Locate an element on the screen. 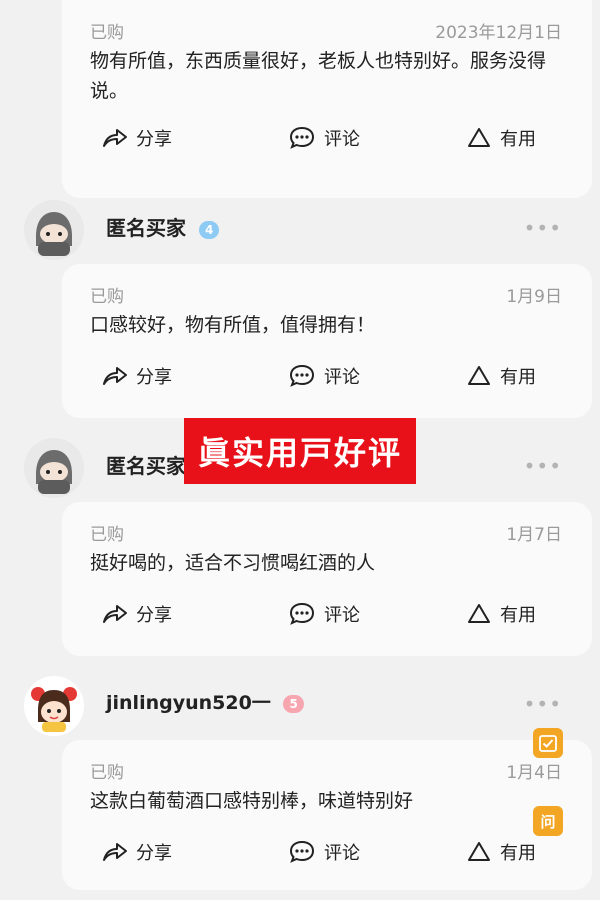 This screenshot has height=900, width=600. reviewer-name: 匿名买家 4 is located at coordinates (163, 226).